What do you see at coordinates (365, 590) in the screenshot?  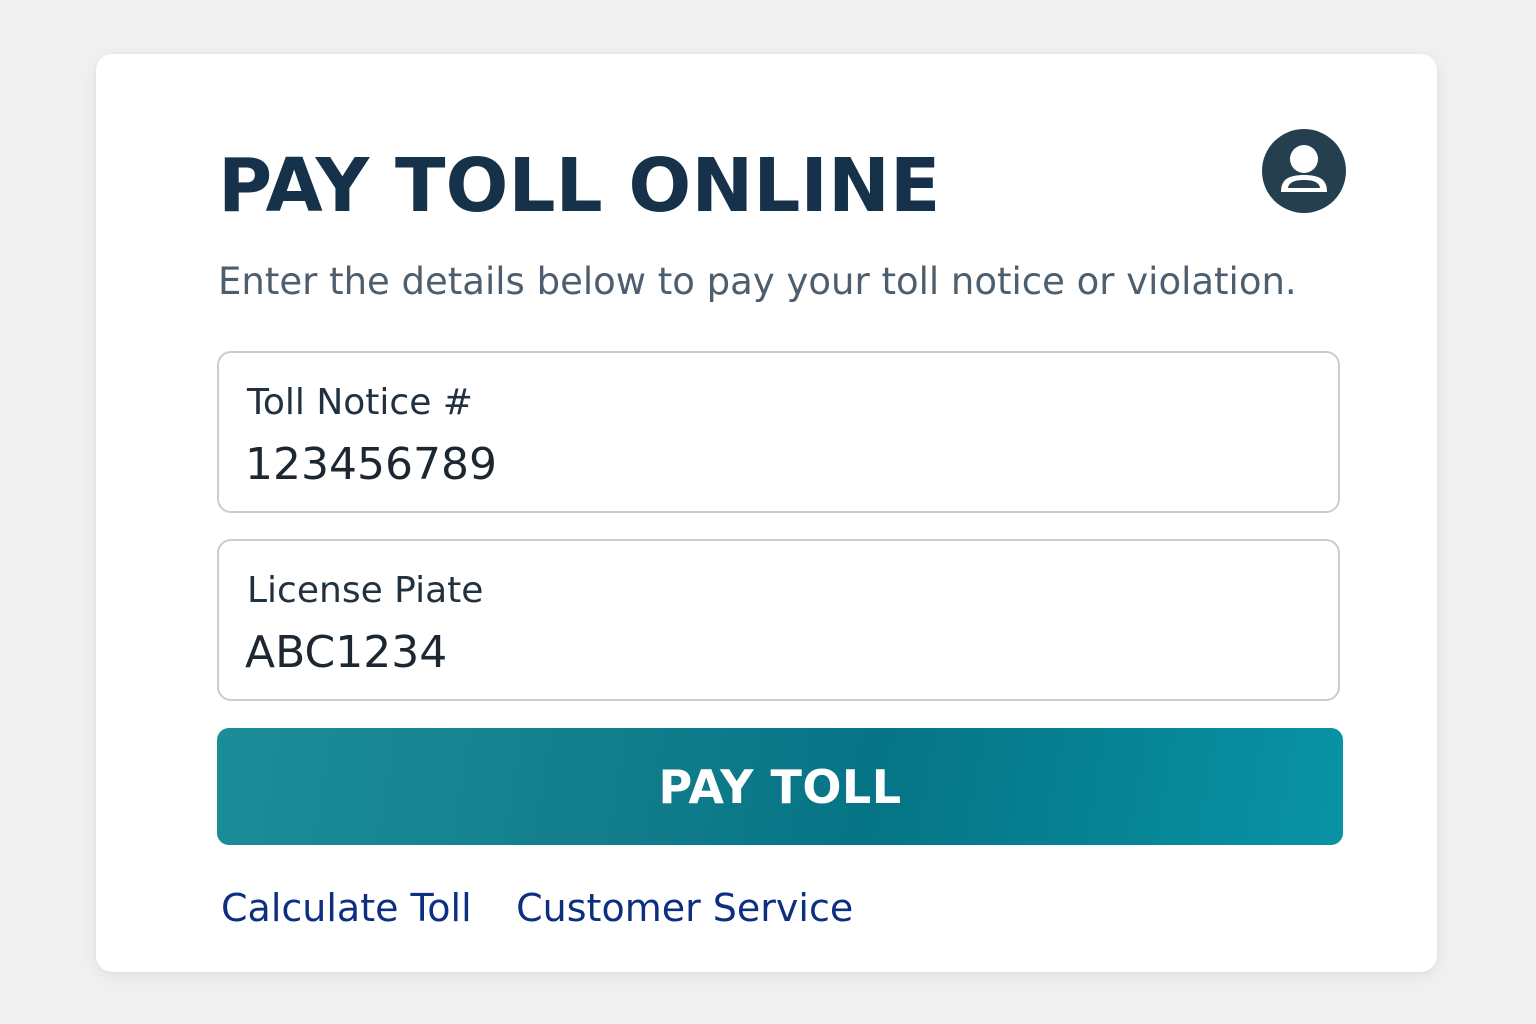 I see `license-plate-label: License Piate` at bounding box center [365, 590].